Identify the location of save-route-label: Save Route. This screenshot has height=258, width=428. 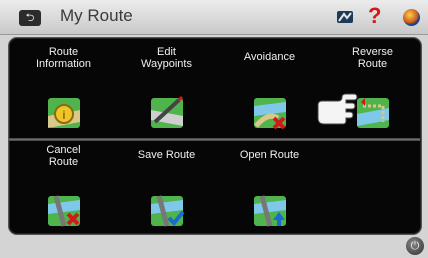
(166, 155).